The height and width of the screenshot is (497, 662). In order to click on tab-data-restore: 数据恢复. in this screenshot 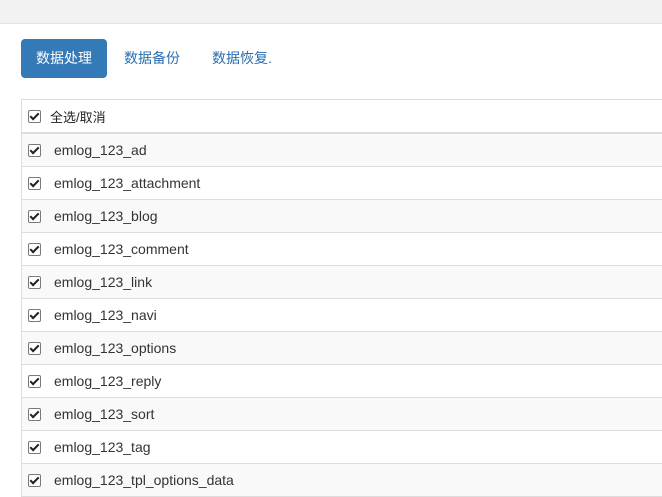, I will do `click(242, 58)`.